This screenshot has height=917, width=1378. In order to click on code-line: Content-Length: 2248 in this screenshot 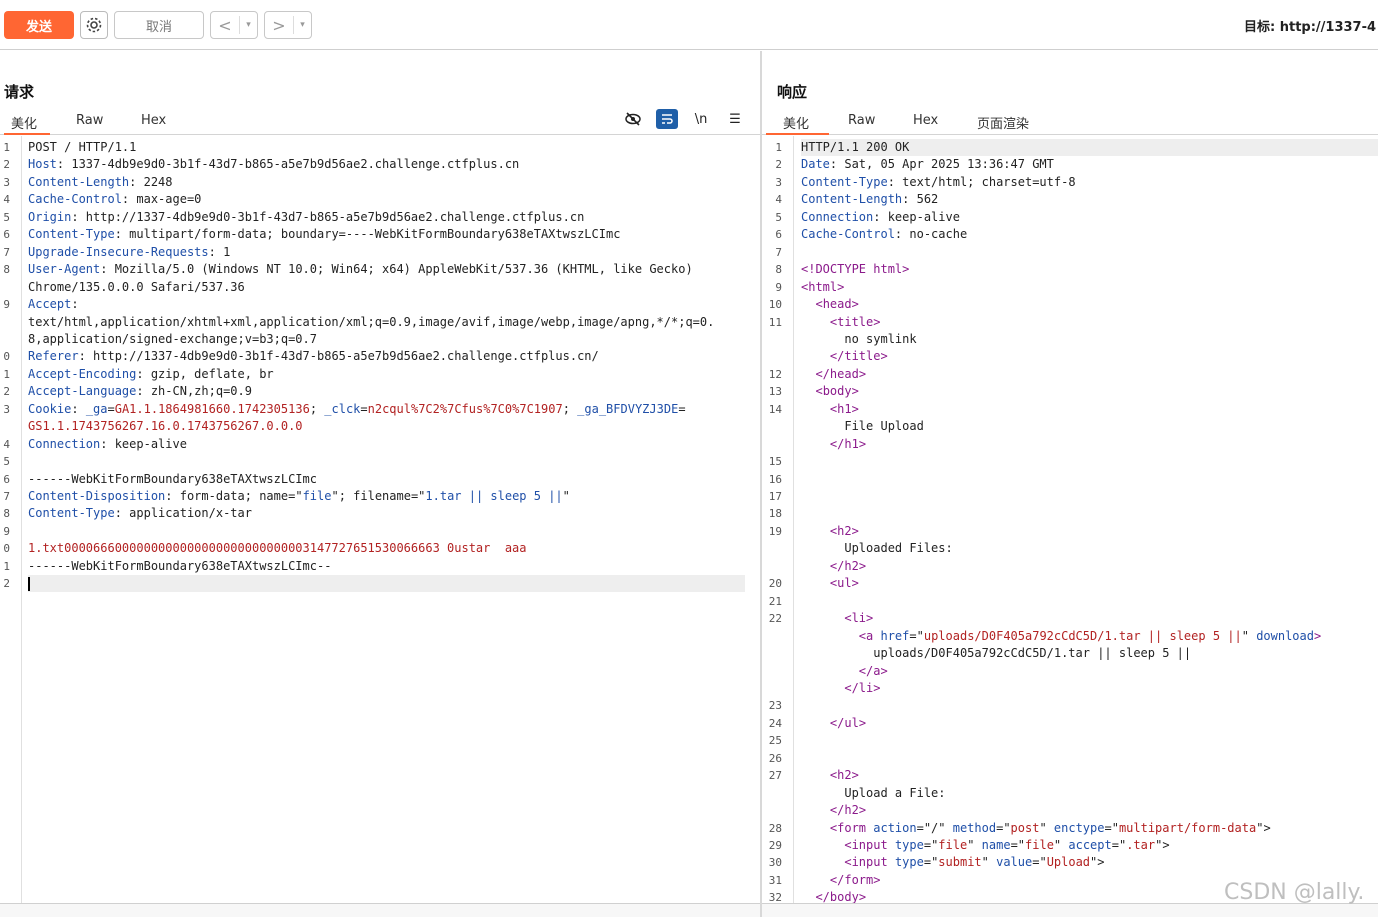, I will do `click(100, 182)`.